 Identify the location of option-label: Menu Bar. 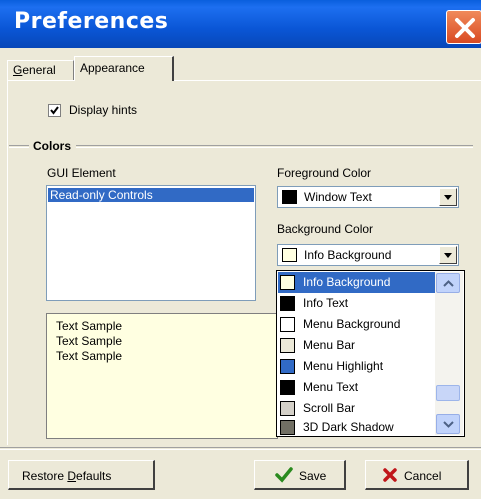
(329, 345).